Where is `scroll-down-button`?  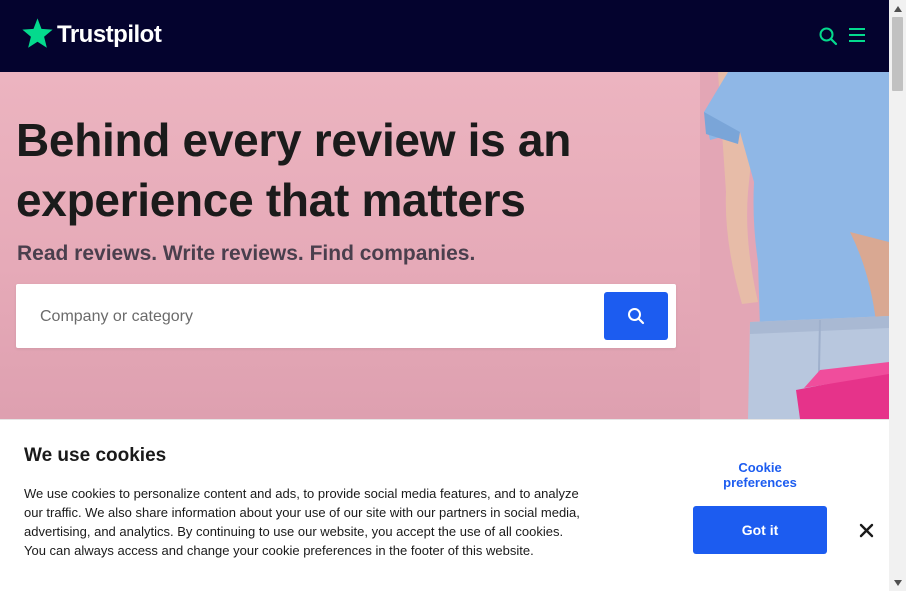
scroll-down-button is located at coordinates (897, 582).